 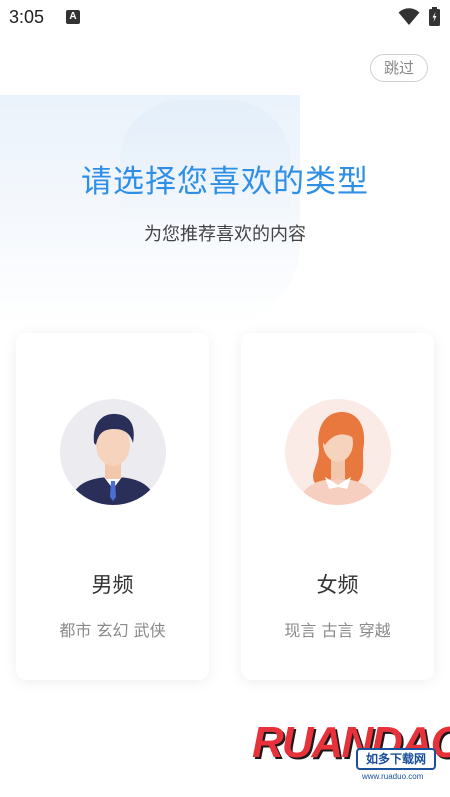 I want to click on male-card-title: 男频, so click(x=112, y=585).